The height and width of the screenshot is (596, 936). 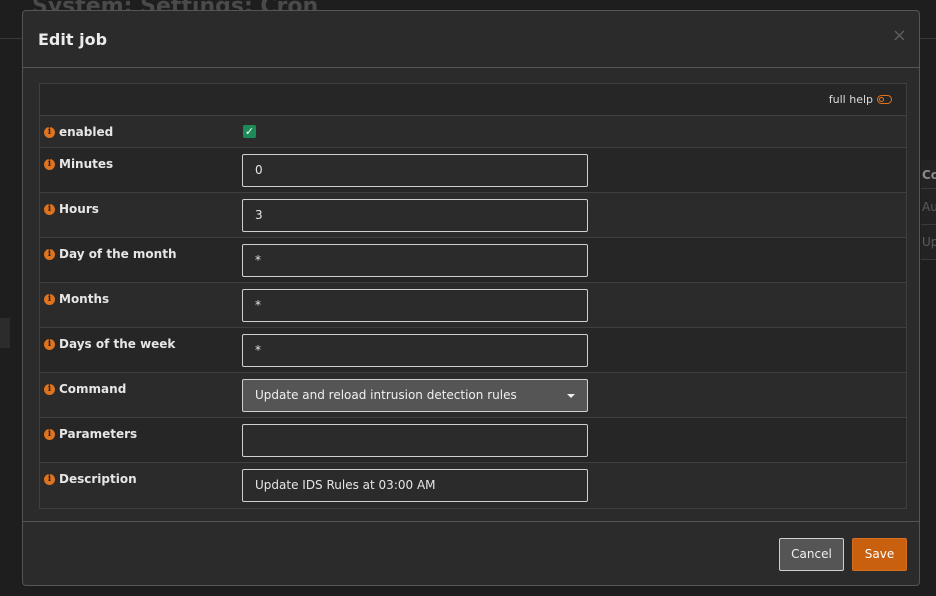 I want to click on parameters-input, so click(x=415, y=440).